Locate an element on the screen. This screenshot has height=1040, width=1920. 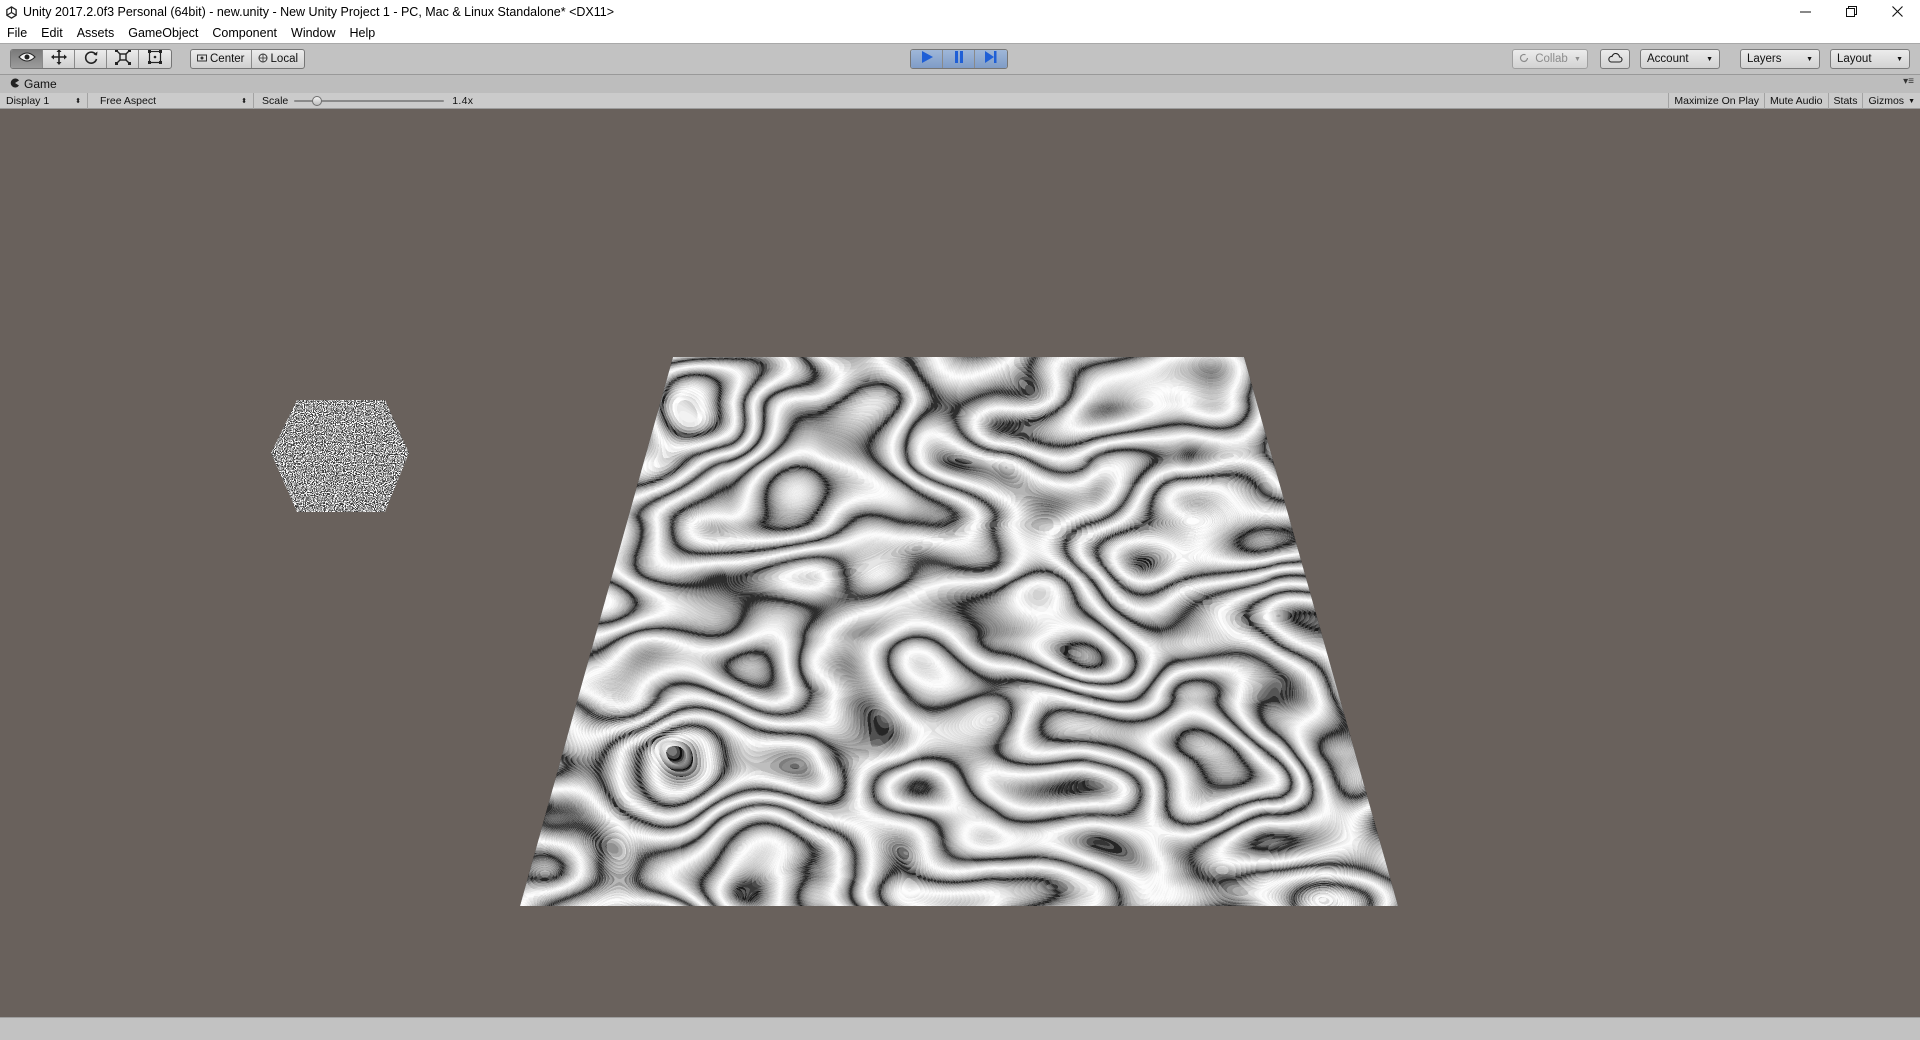
account-label: Account is located at coordinates (1668, 59).